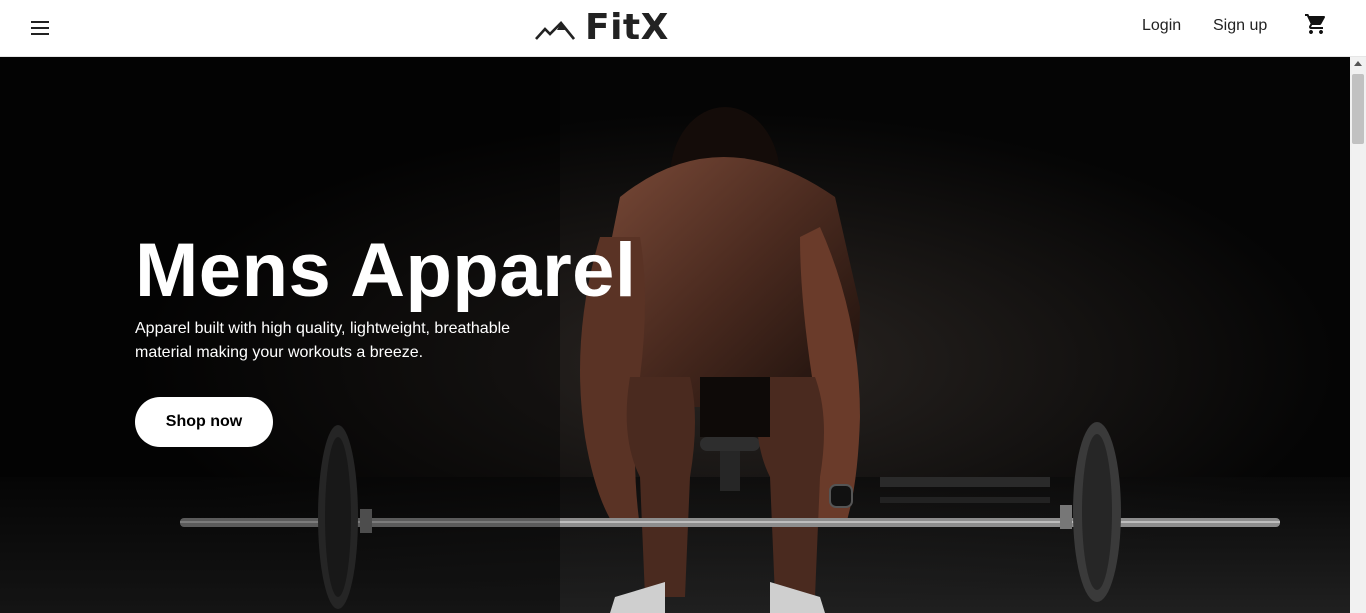 This screenshot has height=613, width=1366. I want to click on top-navbar: FitX Login Sign up, so click(683, 28).